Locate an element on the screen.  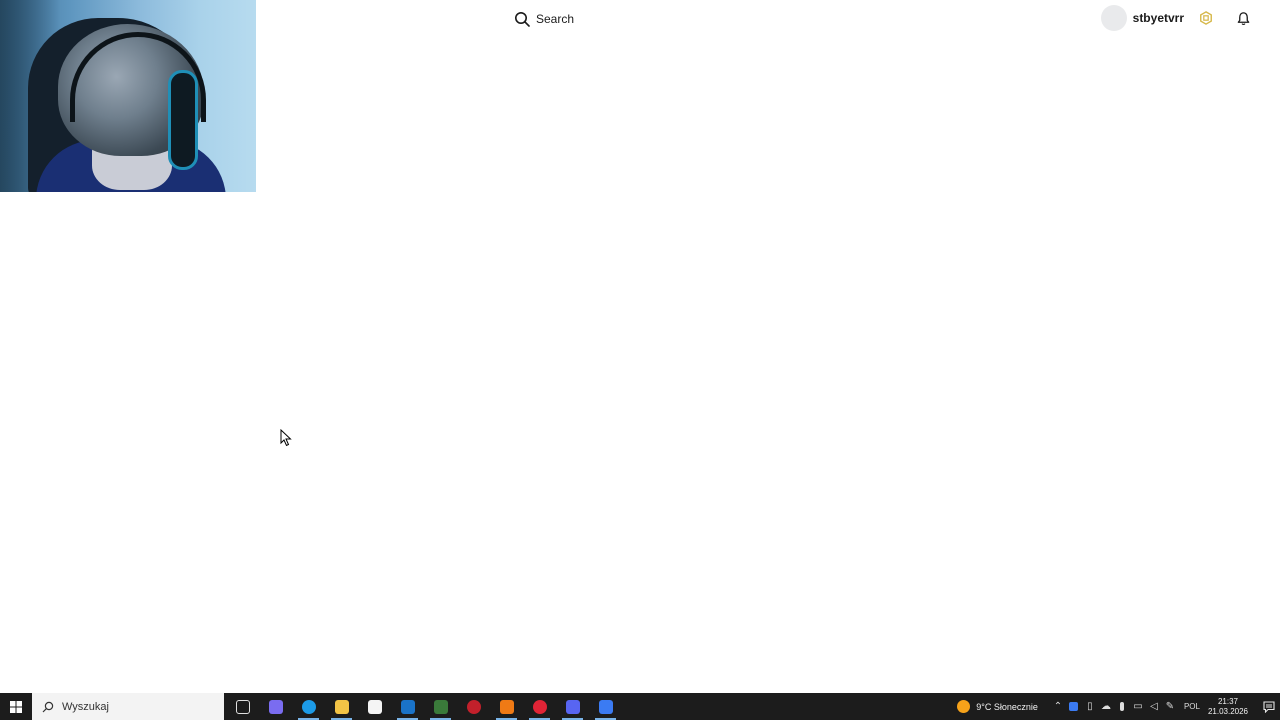
taskbar-app-roblox is located at coordinates (605, 706).